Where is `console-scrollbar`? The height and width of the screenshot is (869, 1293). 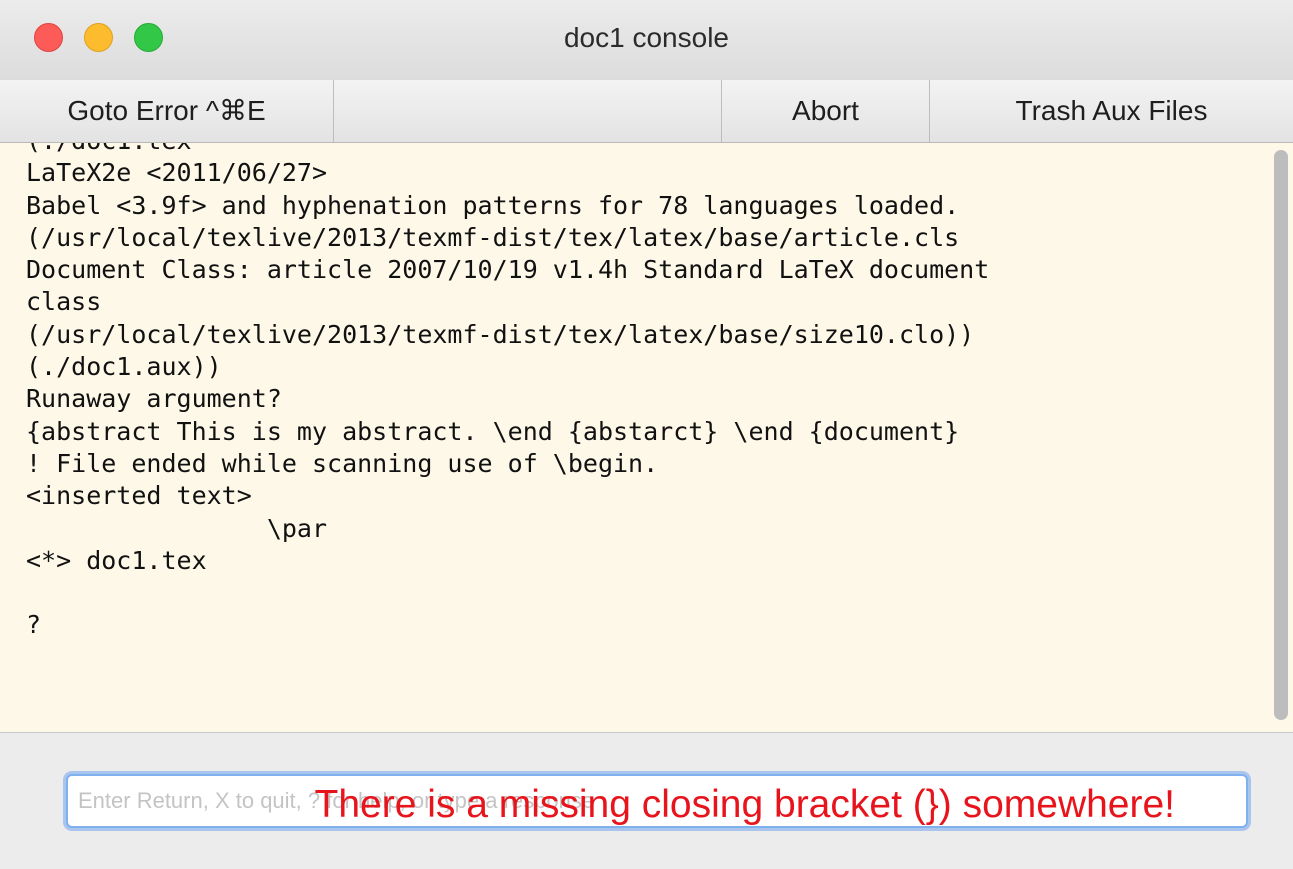 console-scrollbar is located at coordinates (1281, 435).